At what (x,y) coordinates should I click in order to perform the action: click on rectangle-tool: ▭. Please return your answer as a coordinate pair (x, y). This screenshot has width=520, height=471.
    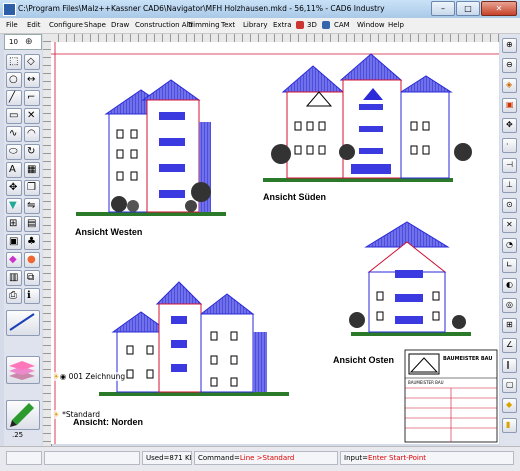
    Looking at the image, I should click on (14, 116).